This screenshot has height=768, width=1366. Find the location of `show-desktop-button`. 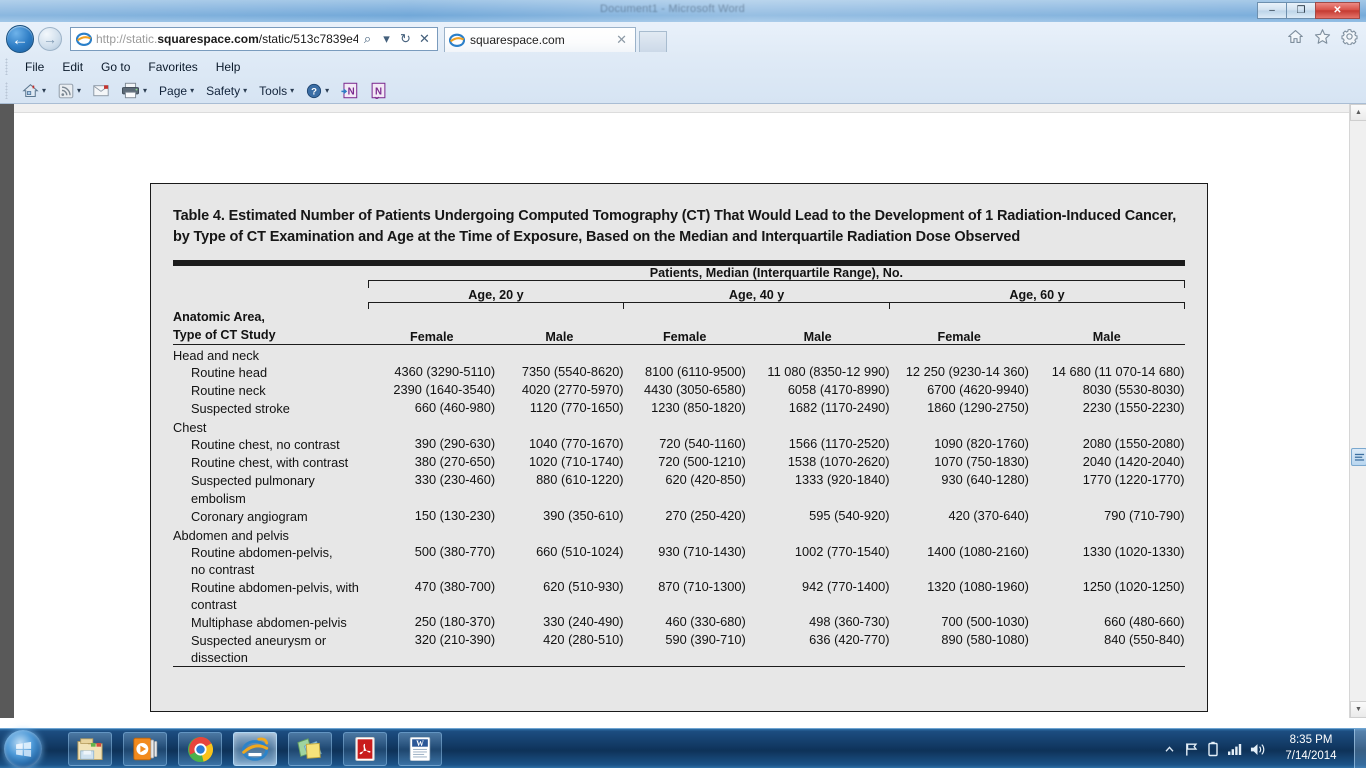

show-desktop-button is located at coordinates (1360, 748).